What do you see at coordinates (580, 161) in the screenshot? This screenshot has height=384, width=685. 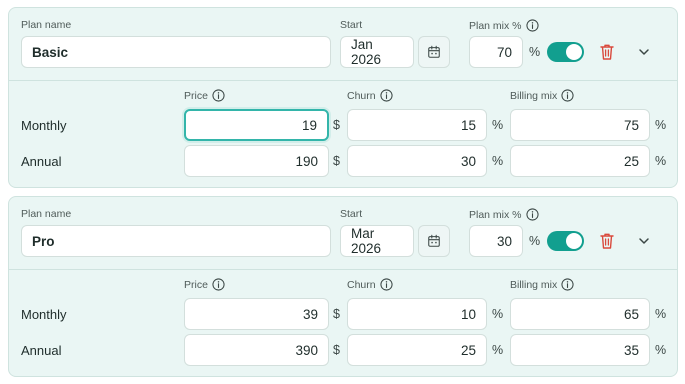 I see `billing-mix-input: 25` at bounding box center [580, 161].